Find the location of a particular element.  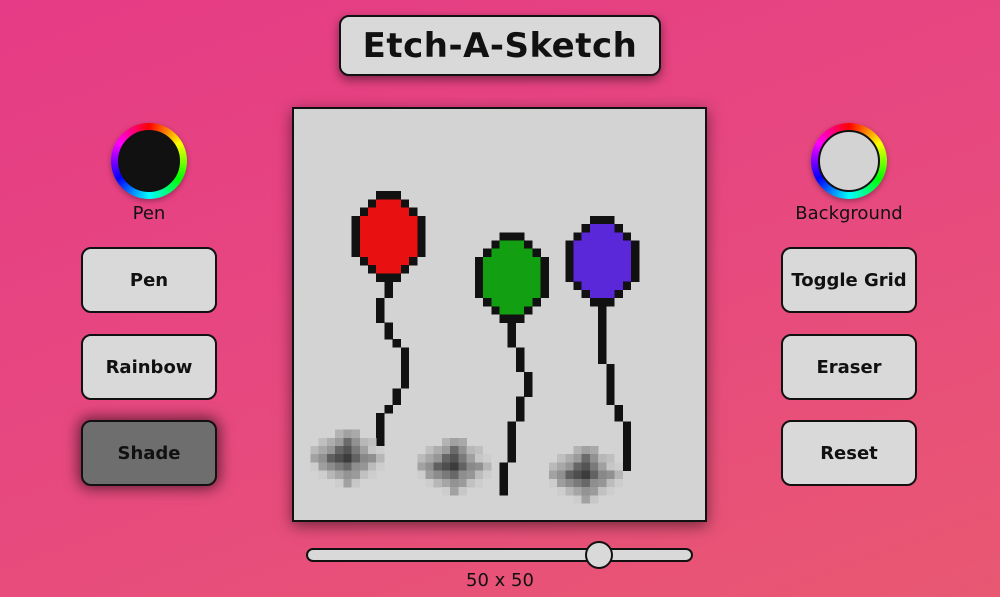

pen-color-swatch is located at coordinates (149, 161).